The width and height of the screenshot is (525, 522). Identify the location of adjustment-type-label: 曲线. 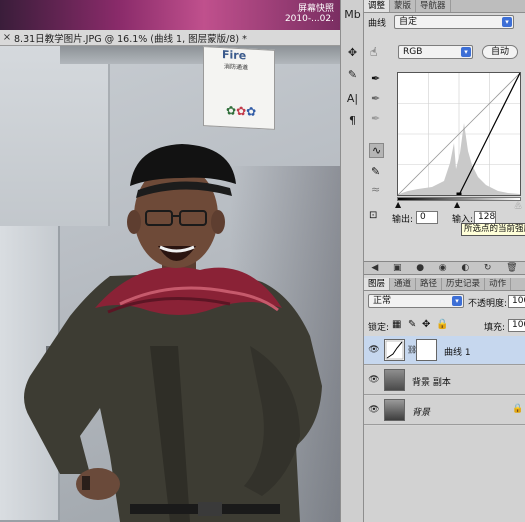
(377, 24).